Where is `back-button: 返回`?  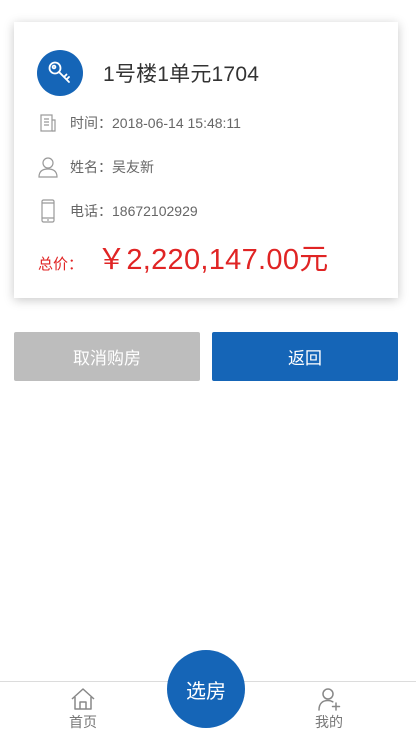 back-button: 返回 is located at coordinates (305, 356).